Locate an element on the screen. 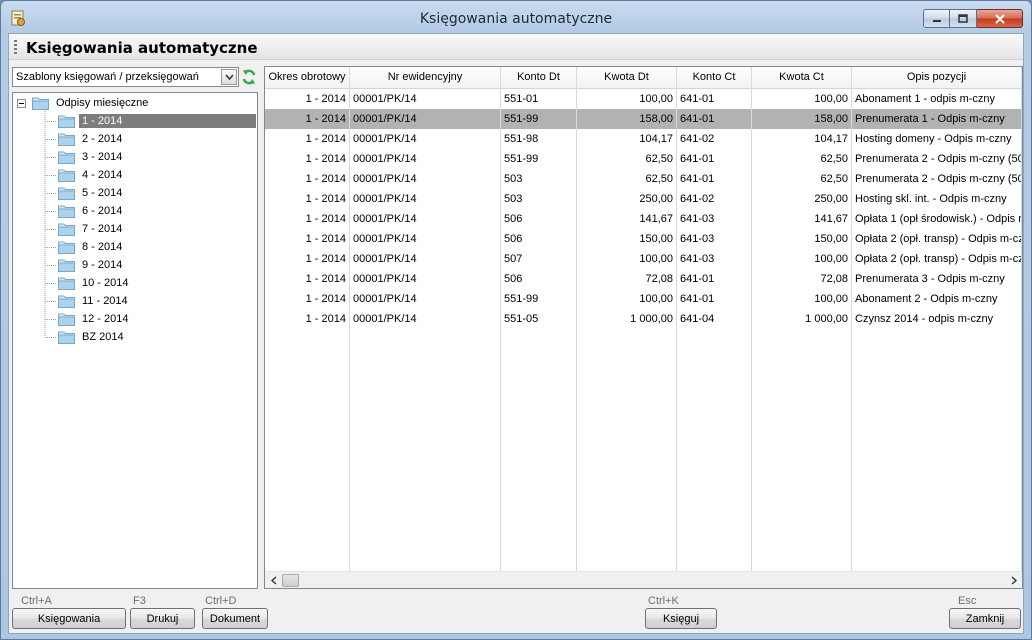 This screenshot has height=640, width=1032. scroll-right-button is located at coordinates (1013, 580).